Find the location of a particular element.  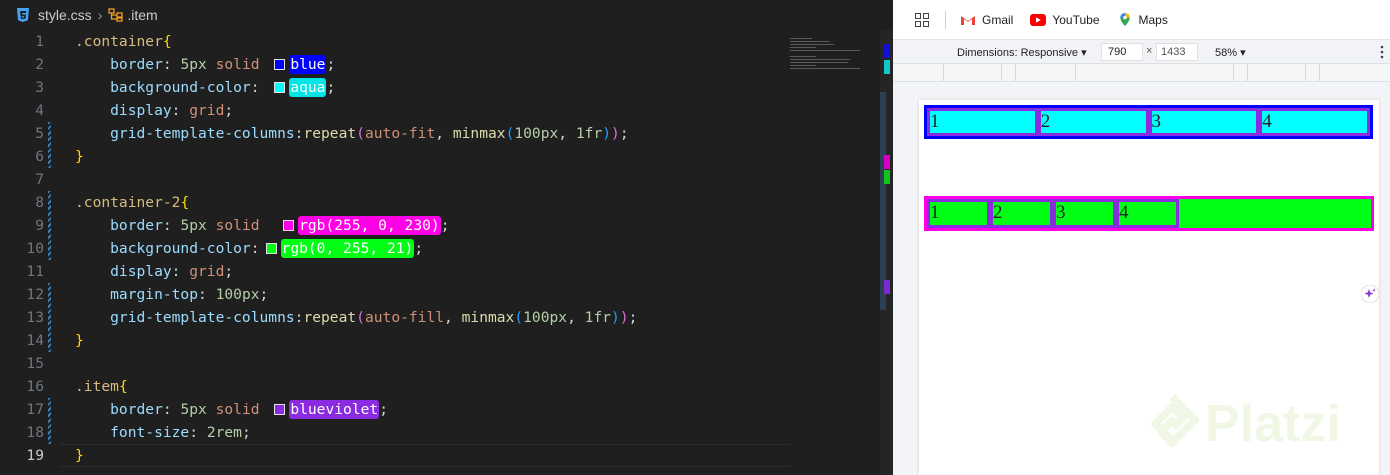

breadcrumb-symbol: .item is located at coordinates (142, 15).